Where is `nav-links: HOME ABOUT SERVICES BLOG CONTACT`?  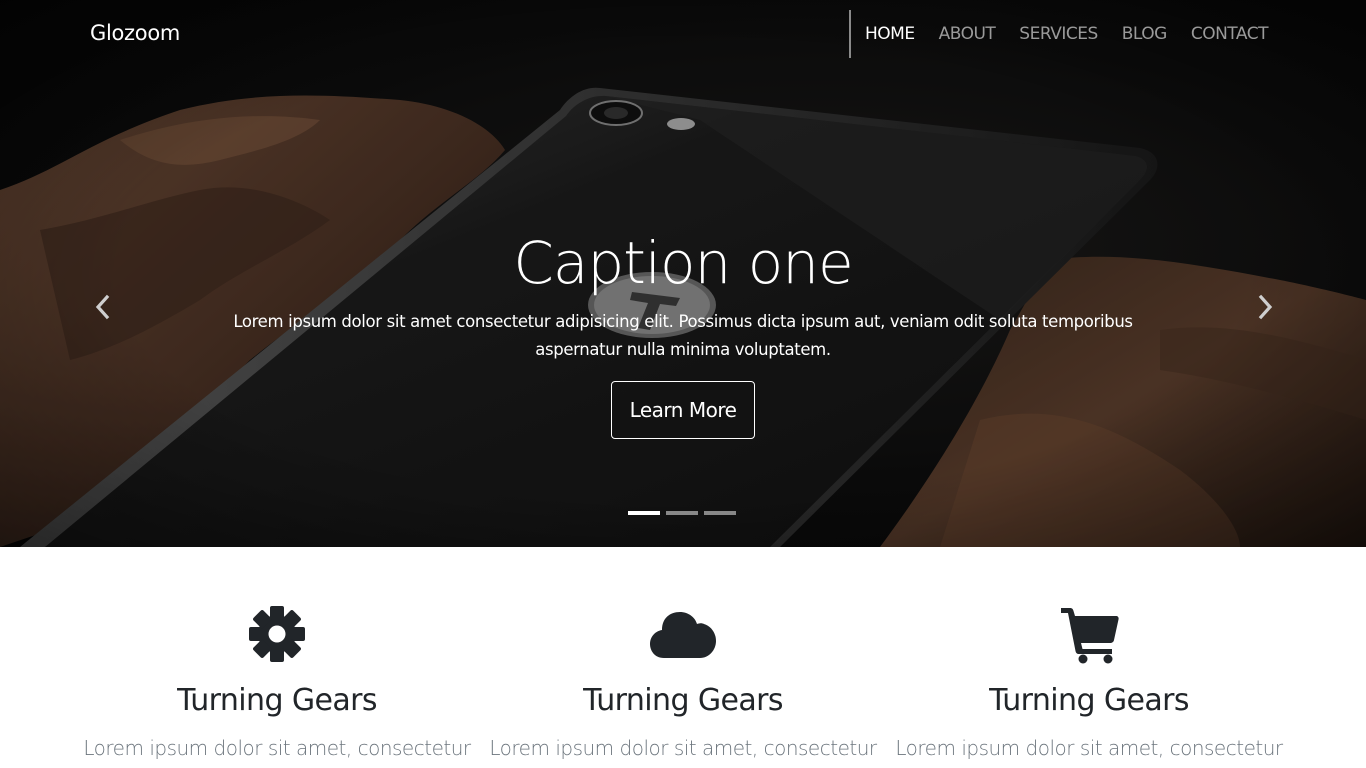
nav-links: HOME ABOUT SERVICES BLOG CONTACT is located at coordinates (1078, 34).